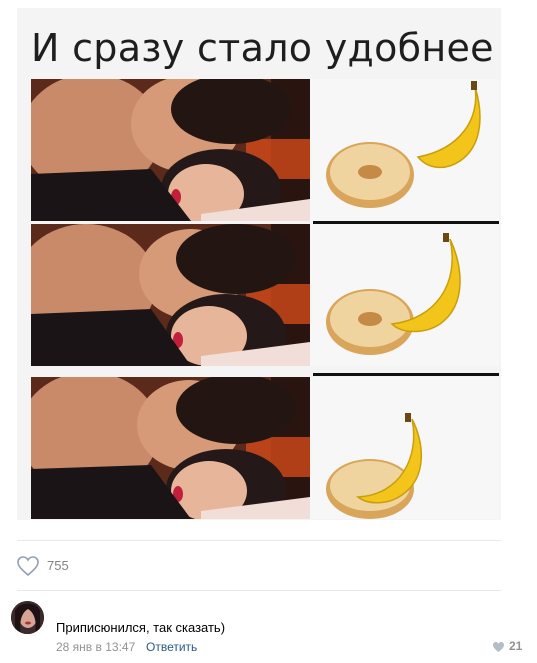 This screenshot has width=537, height=663. I want to click on like-button, so click(28, 566).